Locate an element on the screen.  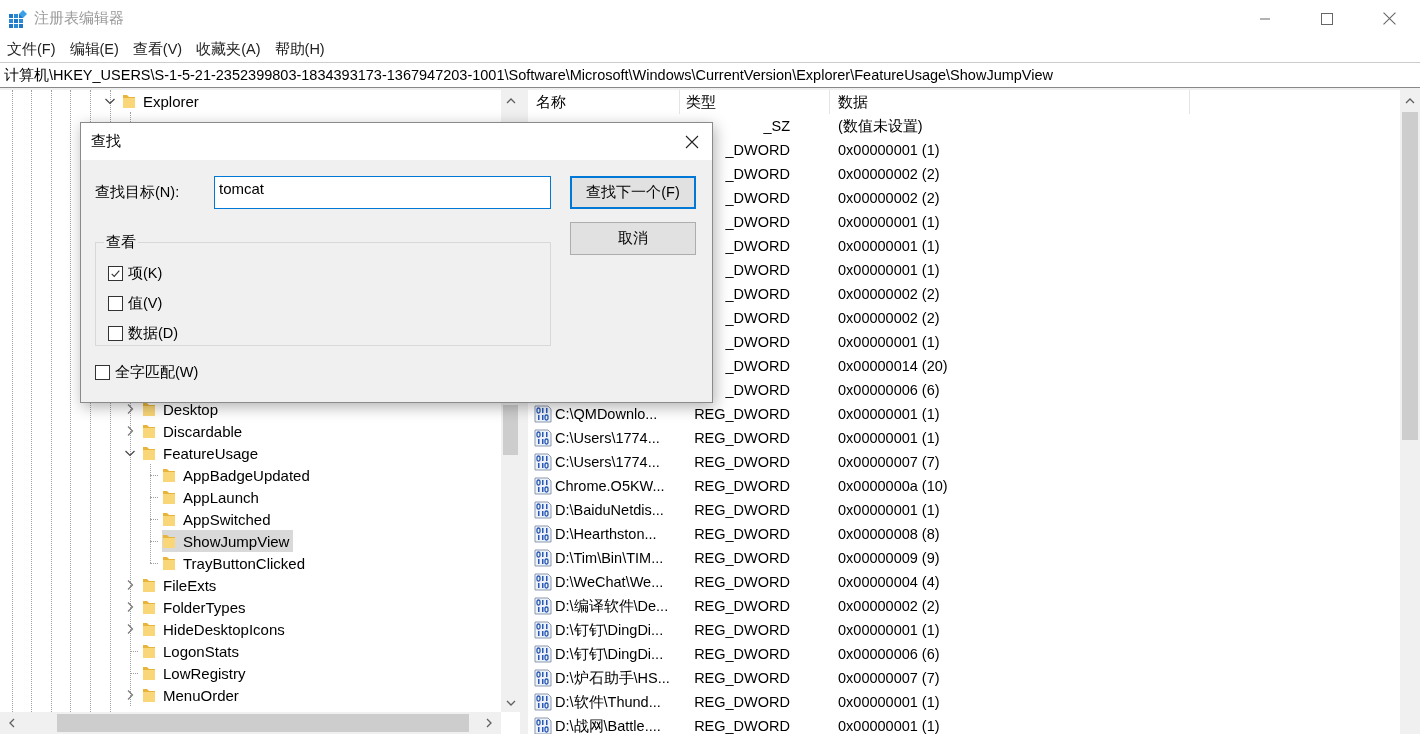
tree-item: TrayButtonClicked is located at coordinates (235, 563).